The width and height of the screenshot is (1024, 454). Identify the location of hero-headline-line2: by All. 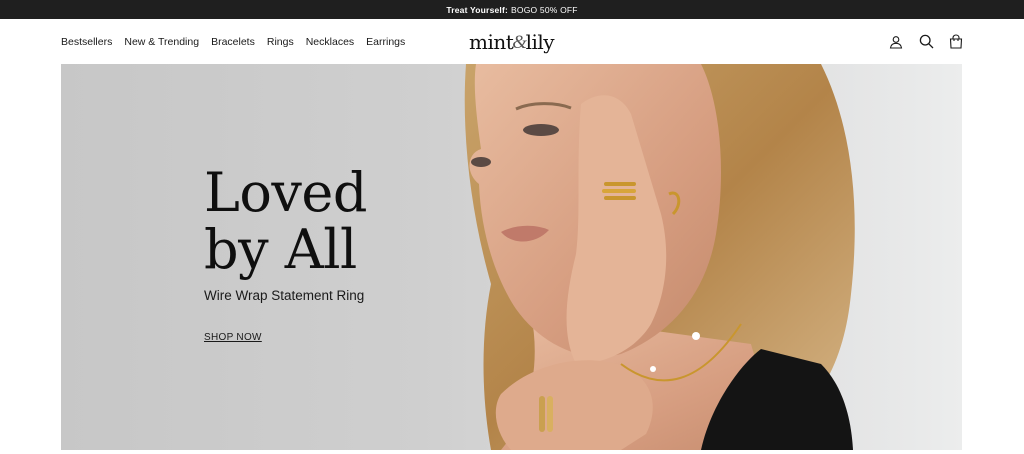
(280, 249).